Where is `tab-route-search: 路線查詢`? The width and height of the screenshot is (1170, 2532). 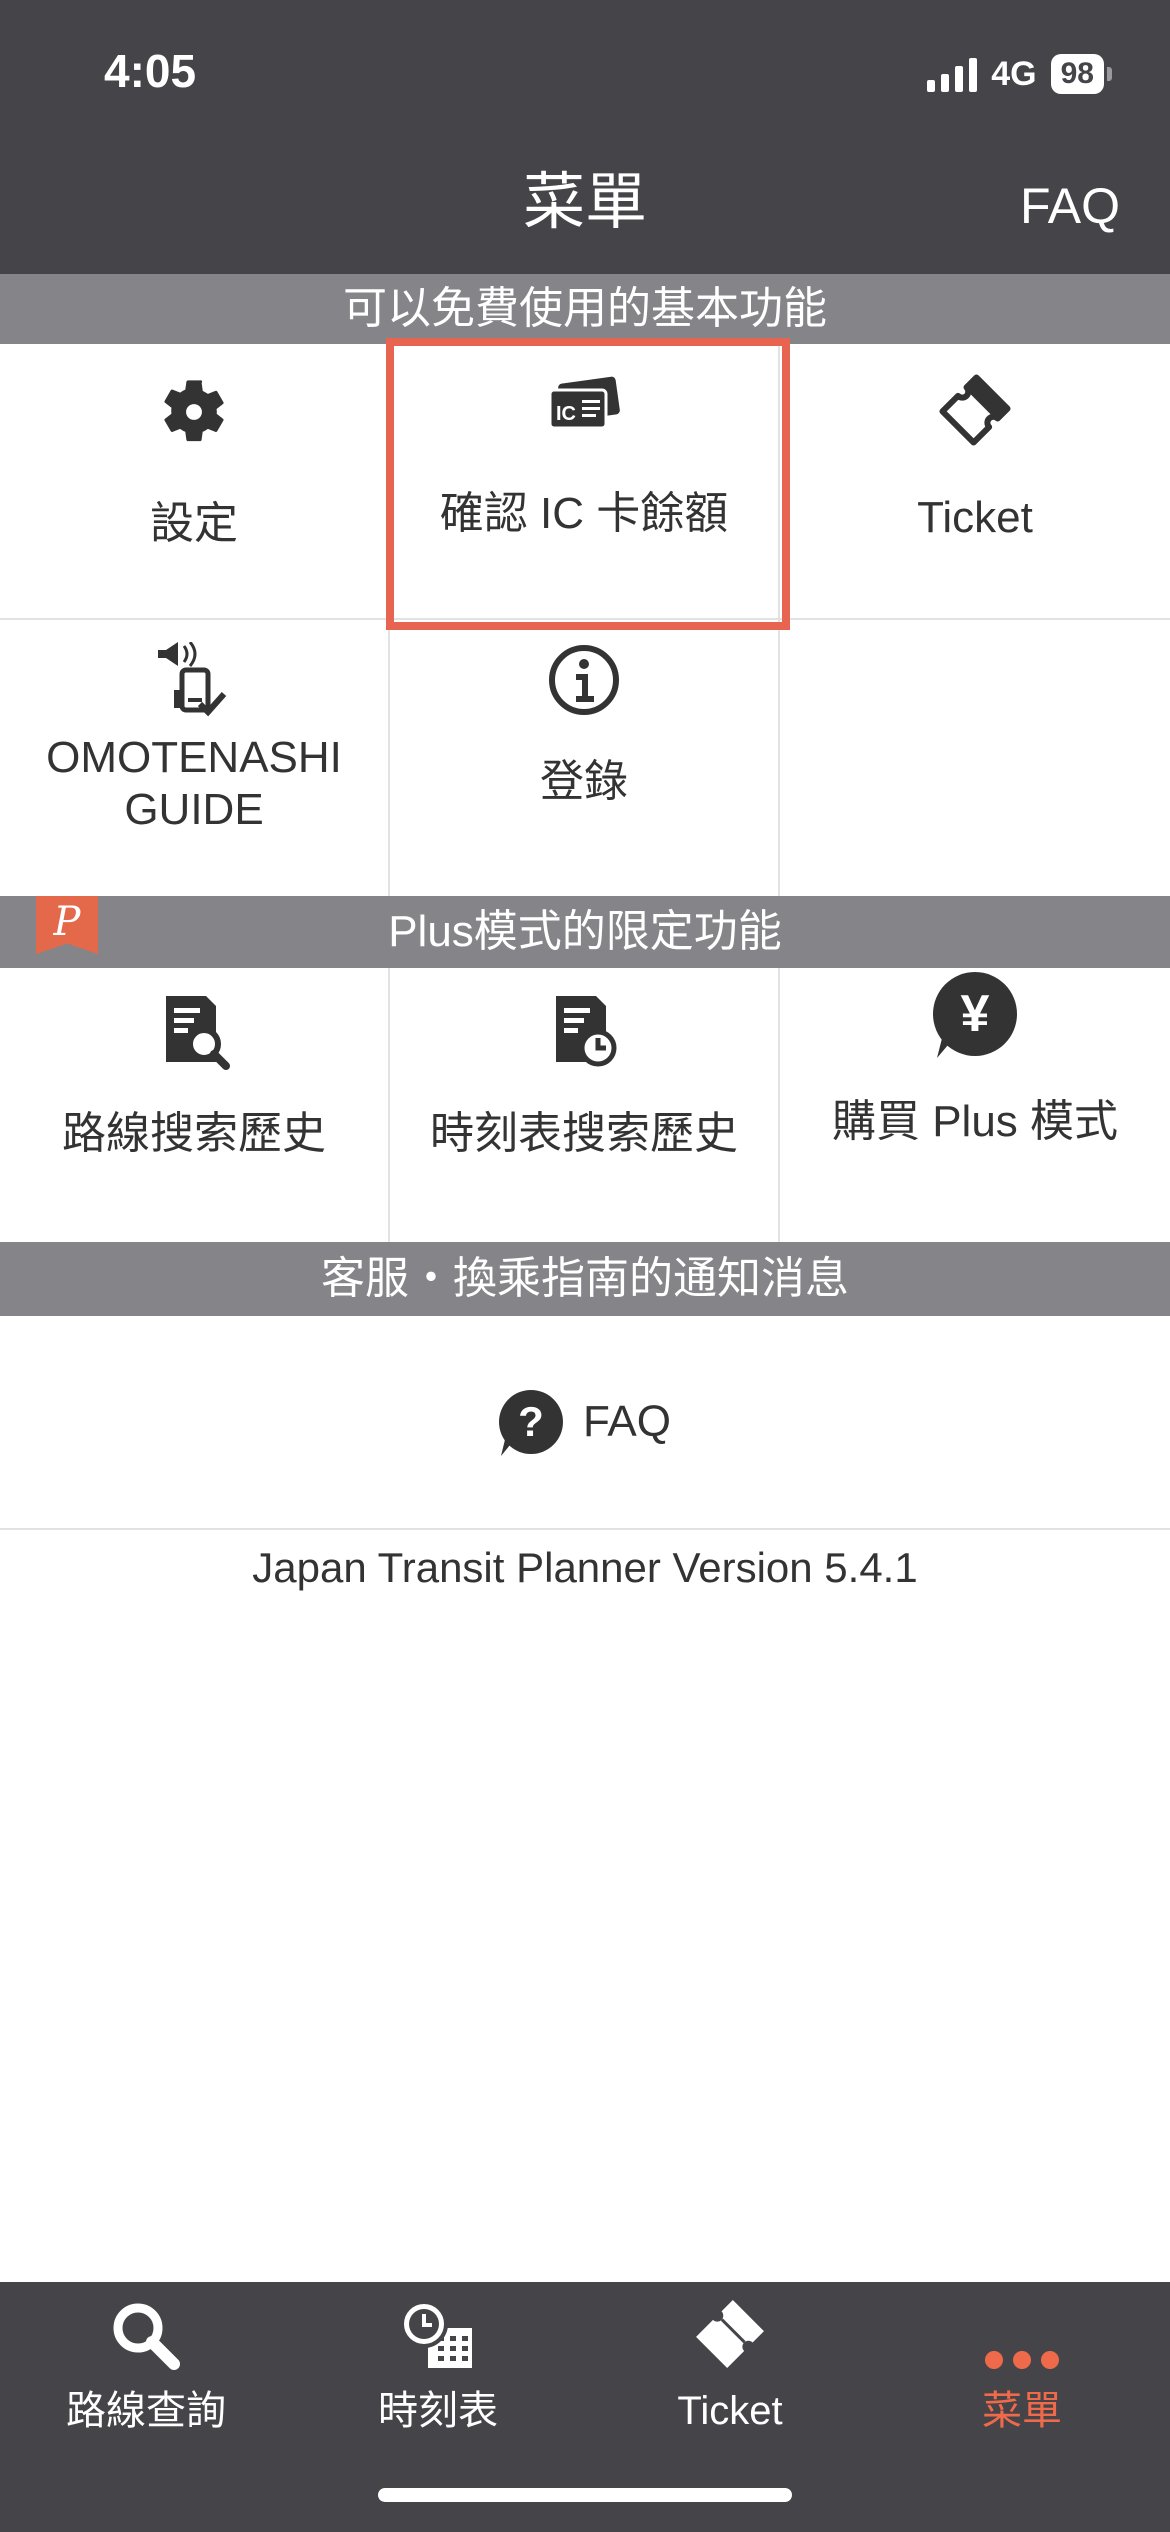 tab-route-search: 路線查詢 is located at coordinates (146, 2372).